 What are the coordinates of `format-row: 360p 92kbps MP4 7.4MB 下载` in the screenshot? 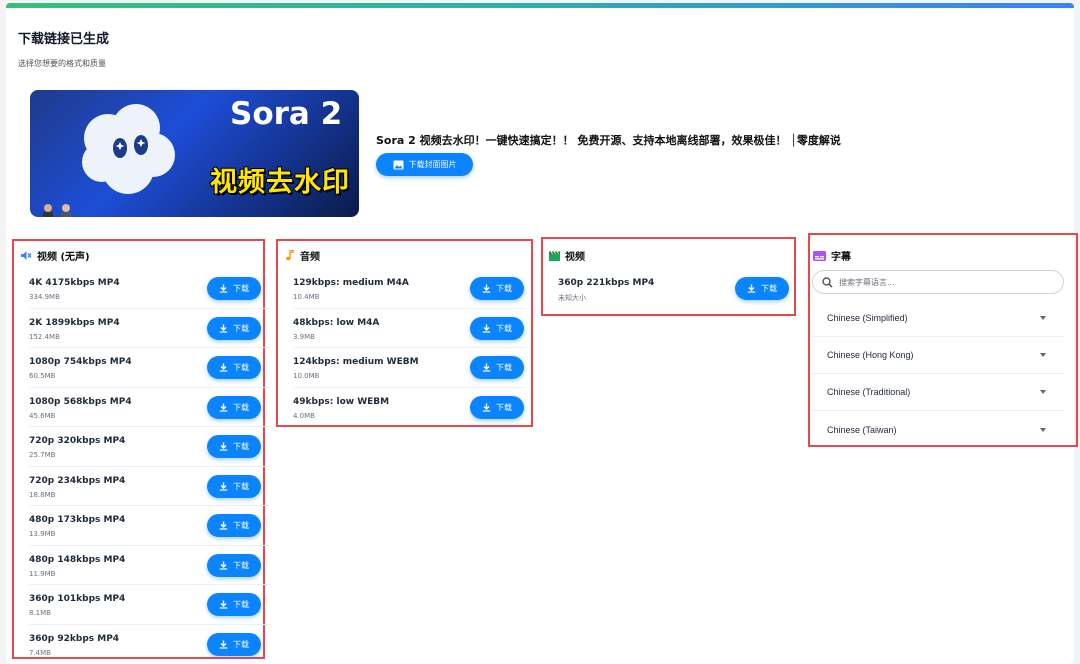 It's located at (149, 644).